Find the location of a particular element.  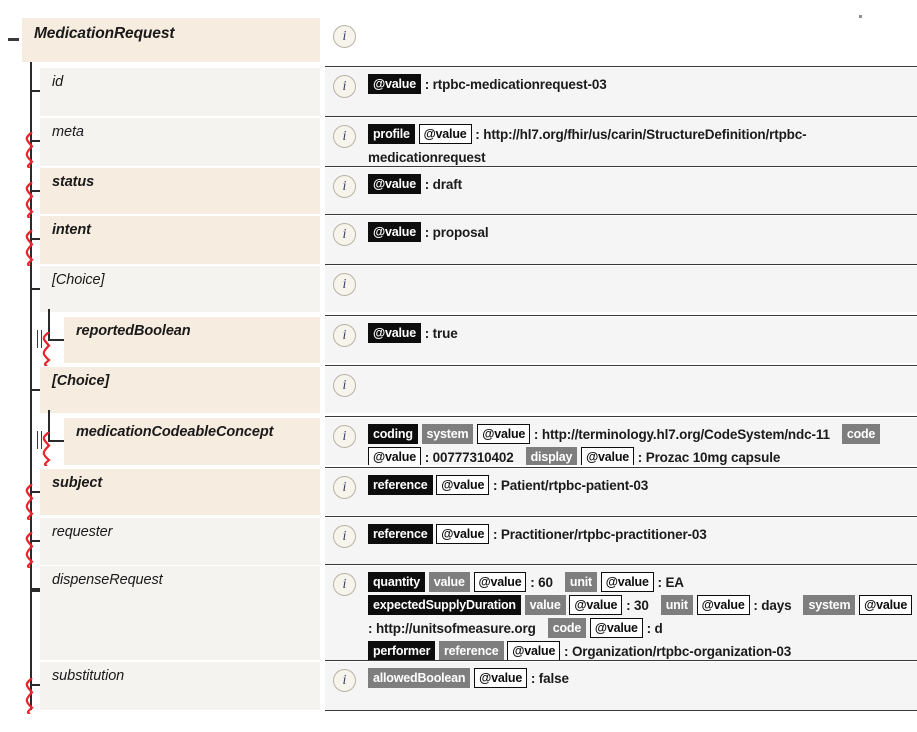

element-name-label: medicationCodeableConcept is located at coordinates (175, 432).